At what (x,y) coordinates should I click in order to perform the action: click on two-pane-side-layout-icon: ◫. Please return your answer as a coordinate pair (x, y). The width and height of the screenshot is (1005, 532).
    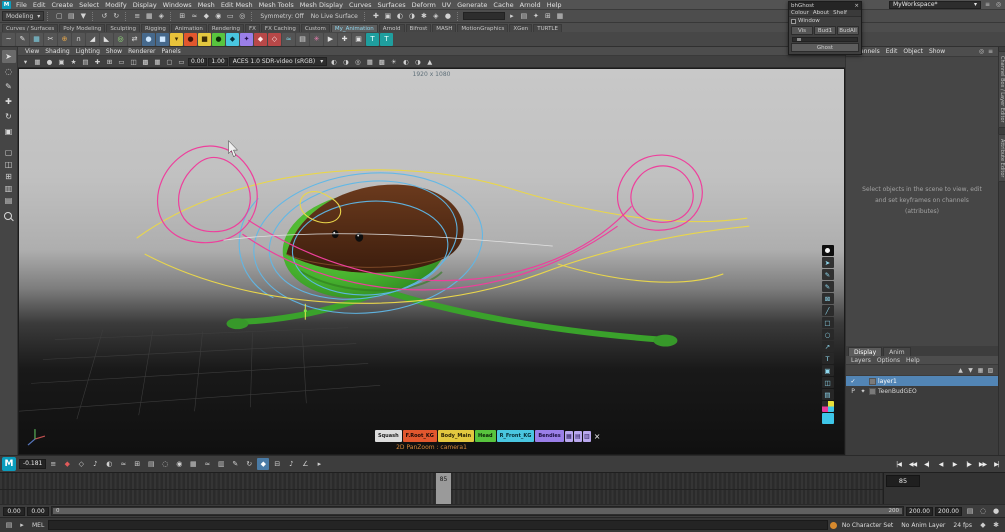
    Looking at the image, I should click on (8, 164).